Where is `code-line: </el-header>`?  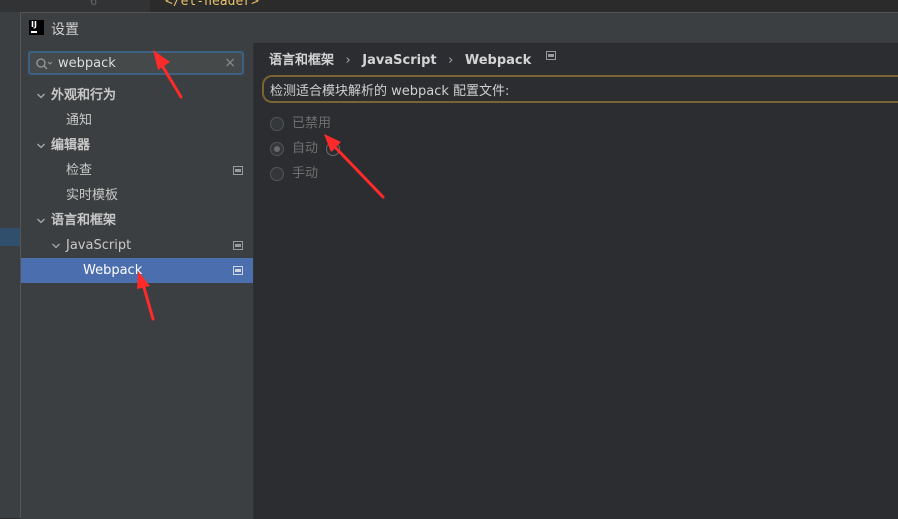
code-line: </el-header> is located at coordinates (212, 4).